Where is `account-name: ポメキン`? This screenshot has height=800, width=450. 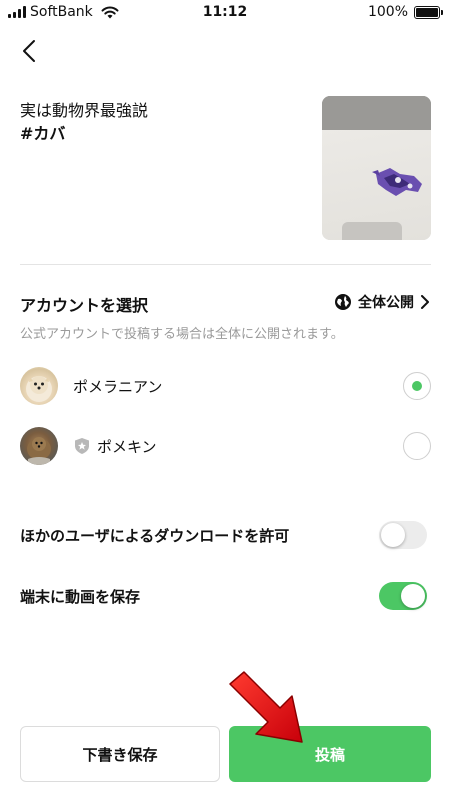 account-name: ポメキン is located at coordinates (127, 446).